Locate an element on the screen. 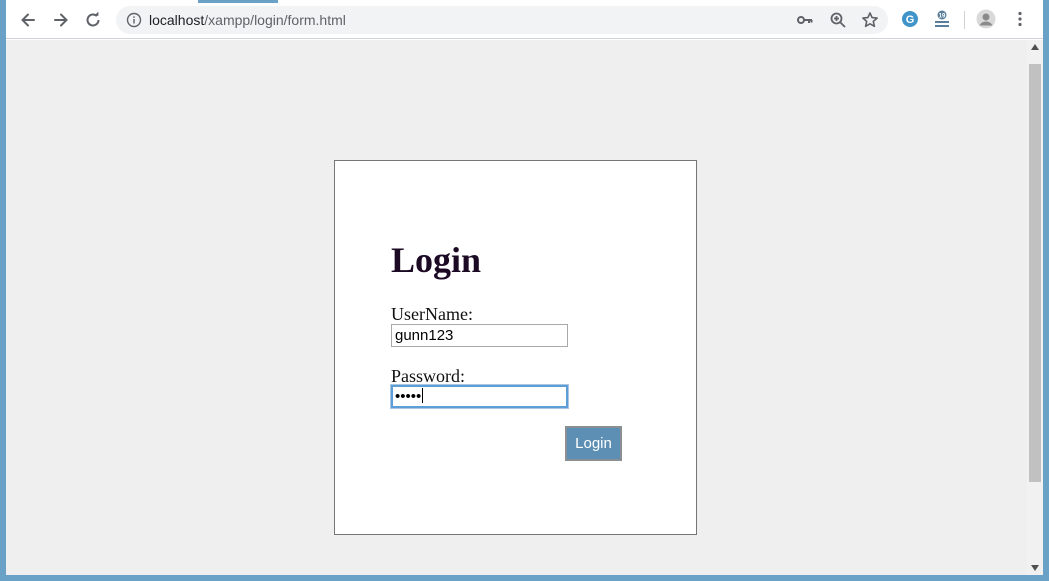  extension-button: 19 is located at coordinates (942, 19).